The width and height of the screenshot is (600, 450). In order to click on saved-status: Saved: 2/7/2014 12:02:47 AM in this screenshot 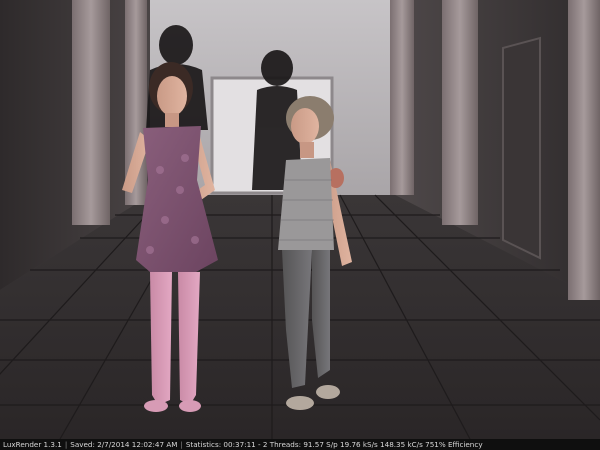, I will do `click(124, 444)`.